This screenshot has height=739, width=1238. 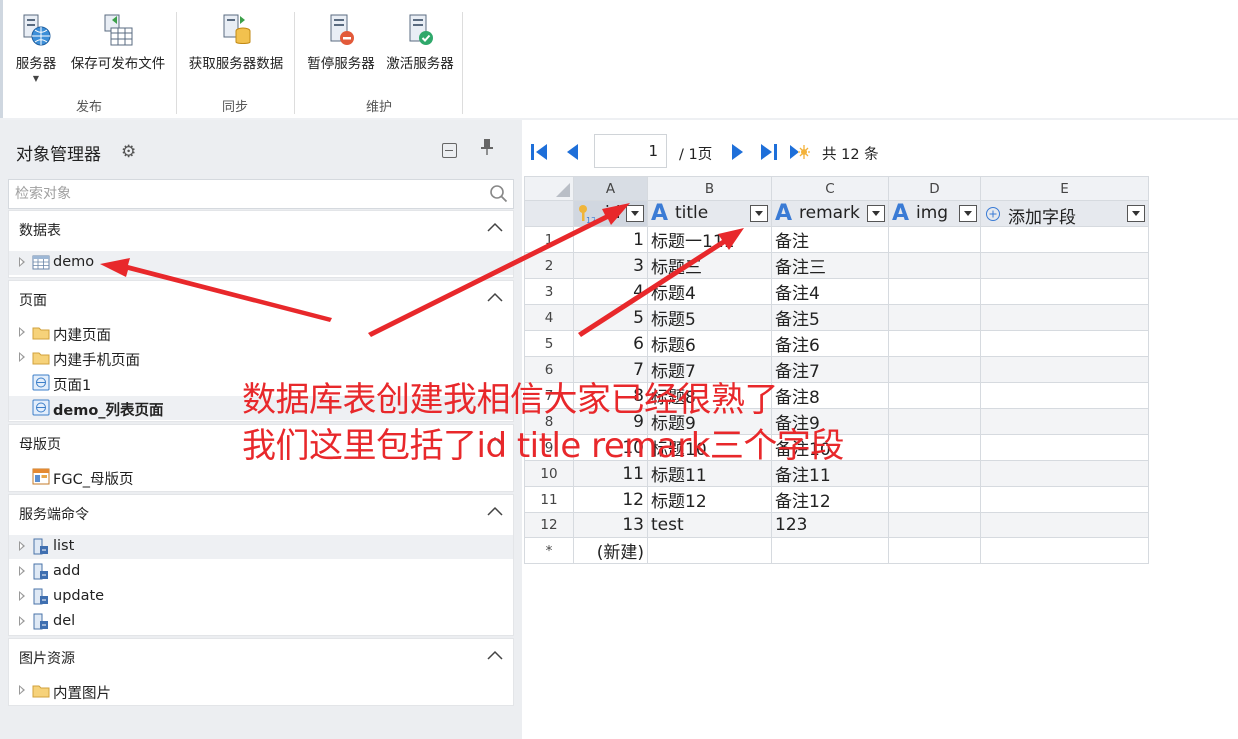 I want to click on cell-id: 12, so click(x=610, y=499).